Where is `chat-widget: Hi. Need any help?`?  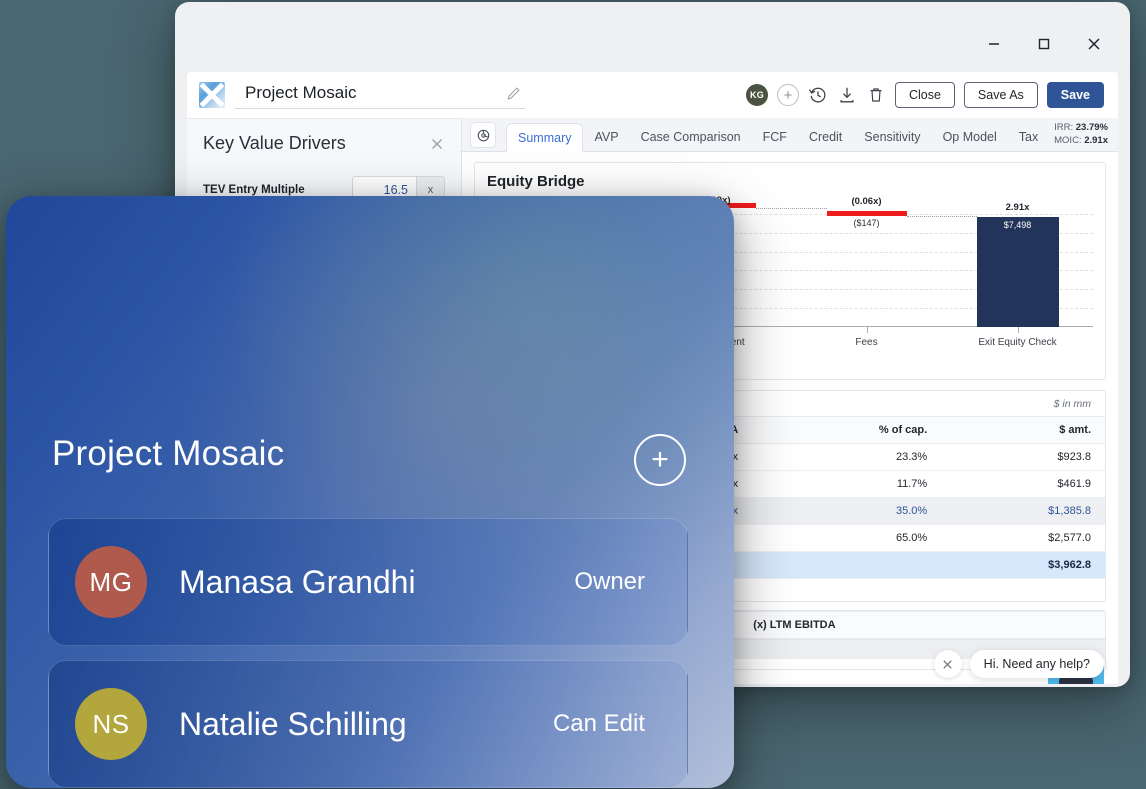 chat-widget: Hi. Need any help? is located at coordinates (1018, 664).